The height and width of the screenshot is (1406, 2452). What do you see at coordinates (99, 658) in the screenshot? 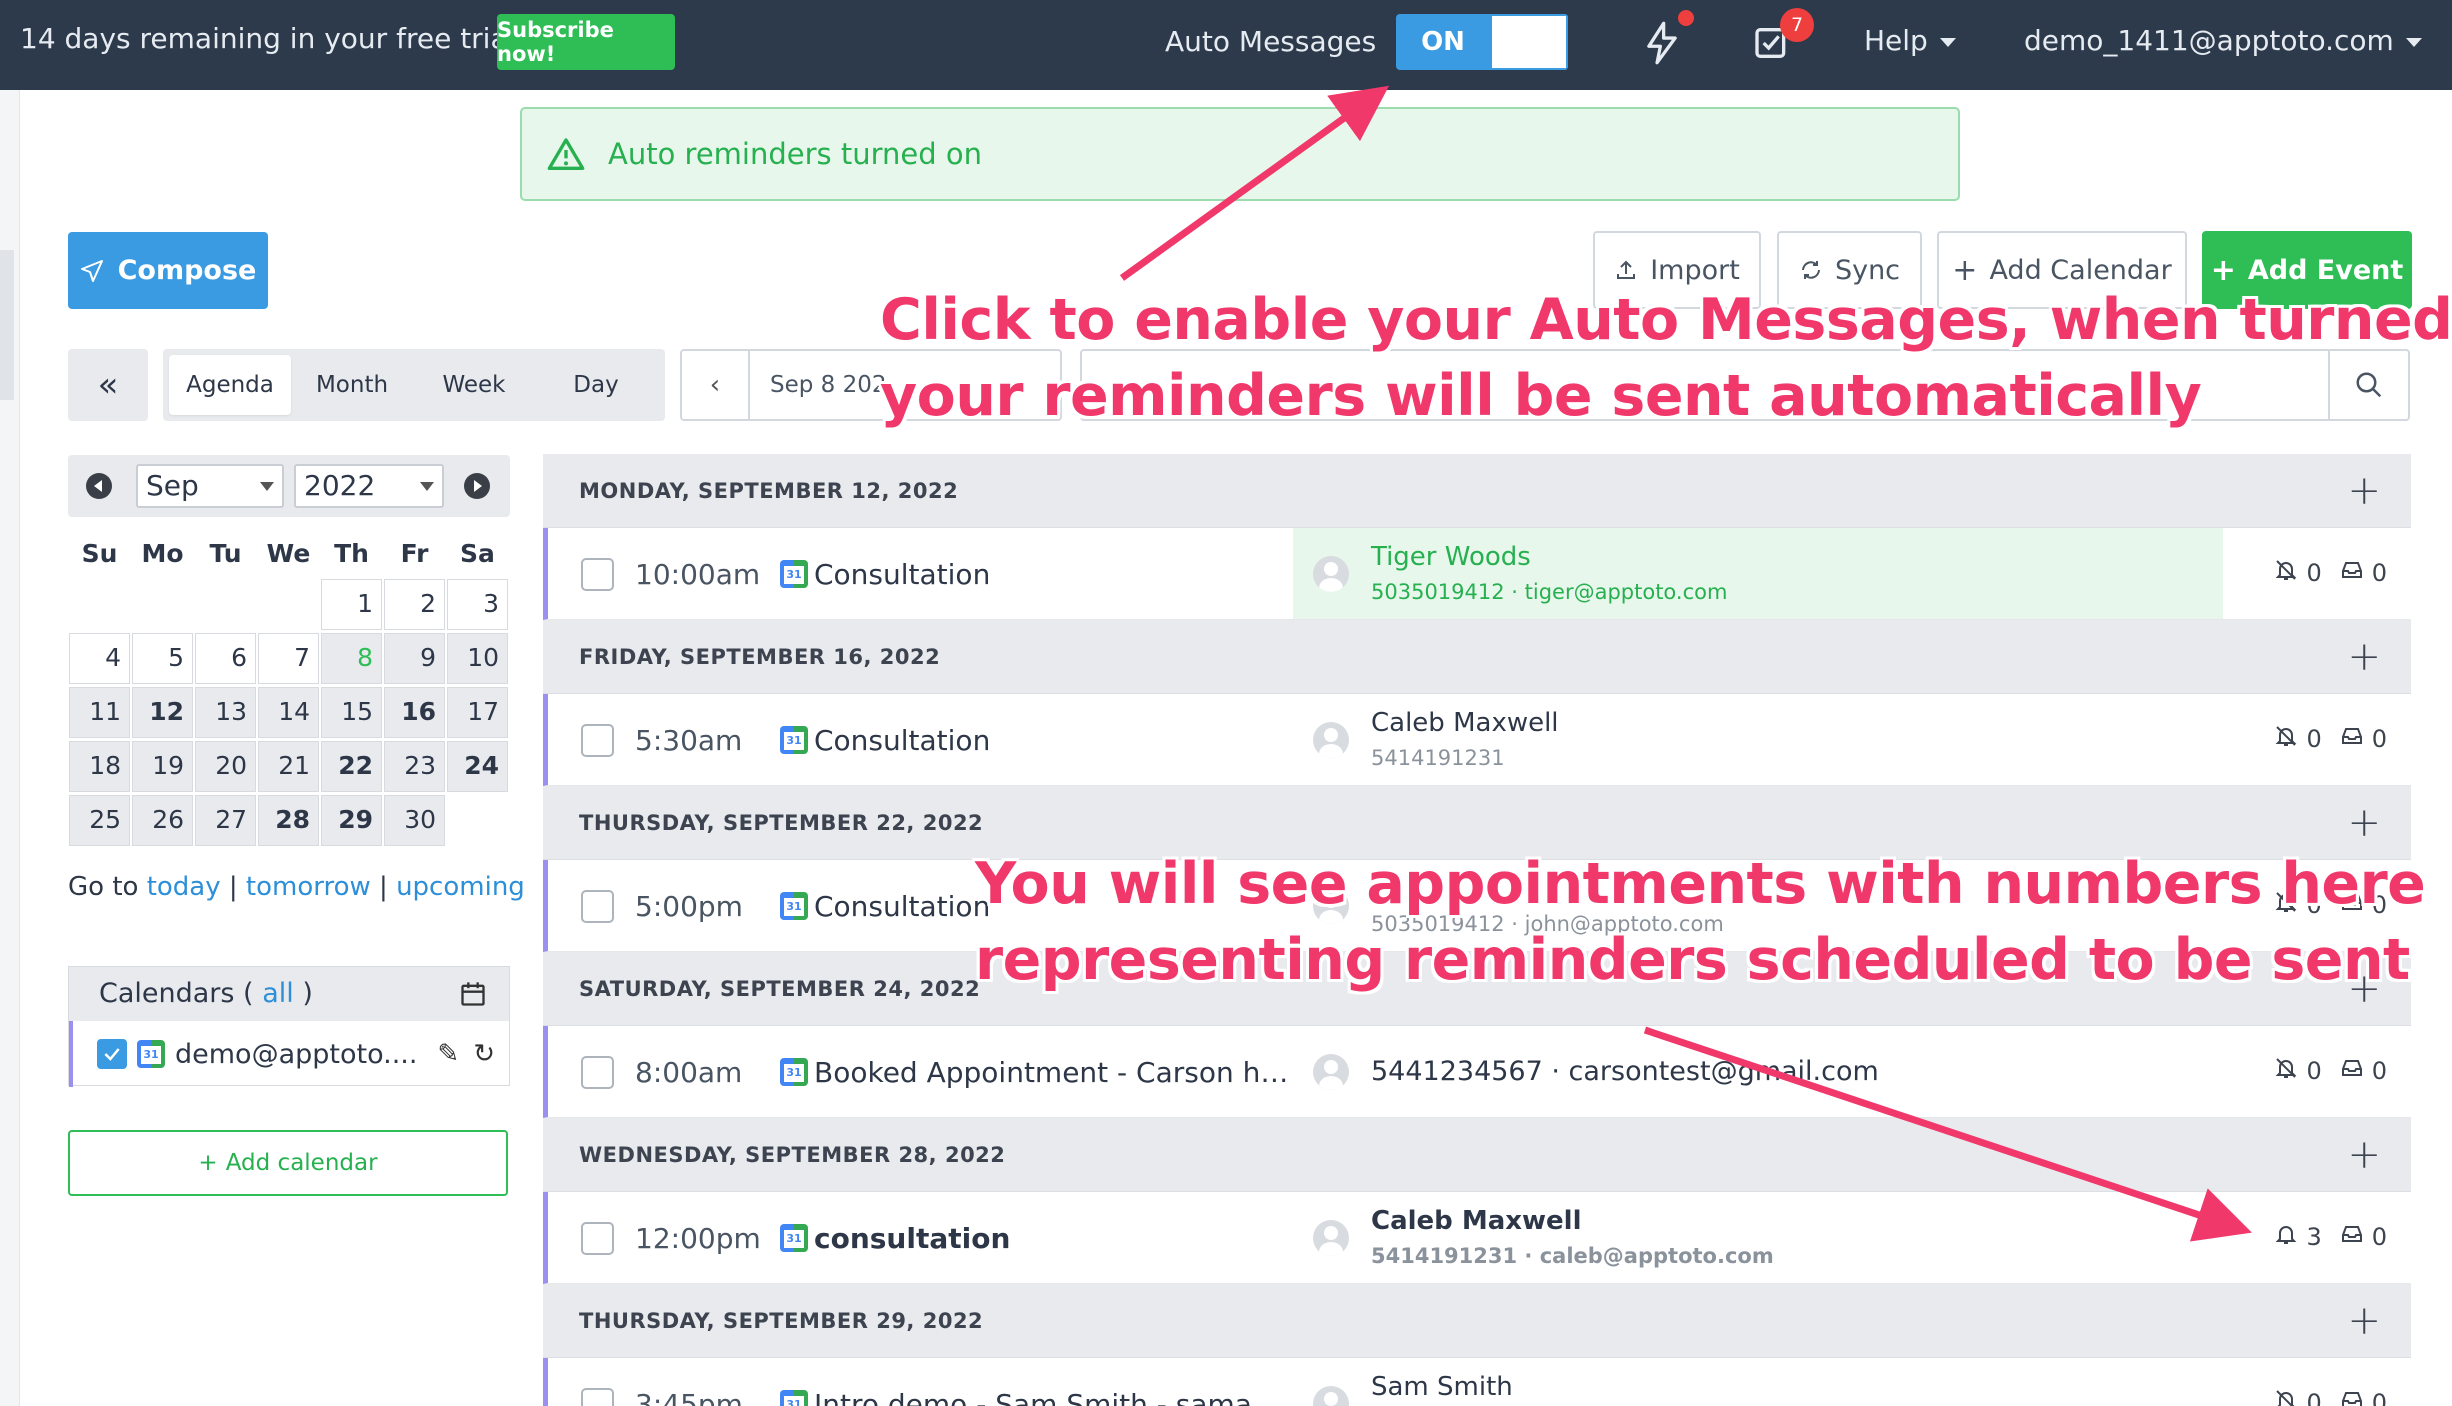
I see `calendar-day: 4` at bounding box center [99, 658].